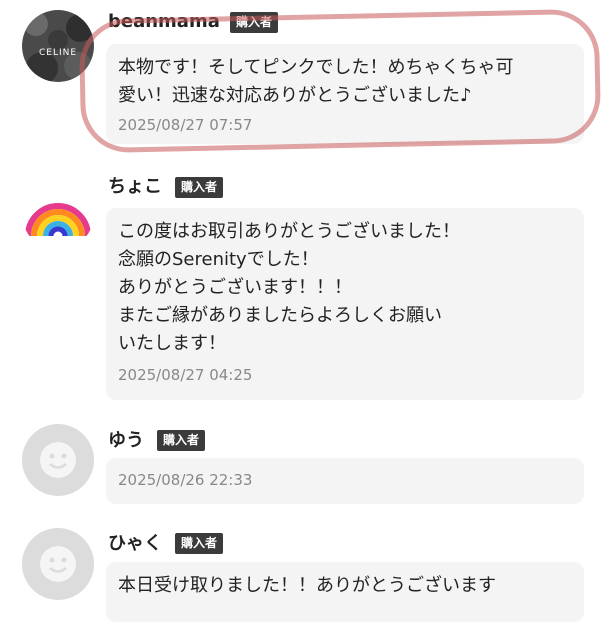 This screenshot has width=608, height=622. What do you see at coordinates (235, 287) in the screenshot?
I see `comment-line: ありがとうございます！！！` at bounding box center [235, 287].